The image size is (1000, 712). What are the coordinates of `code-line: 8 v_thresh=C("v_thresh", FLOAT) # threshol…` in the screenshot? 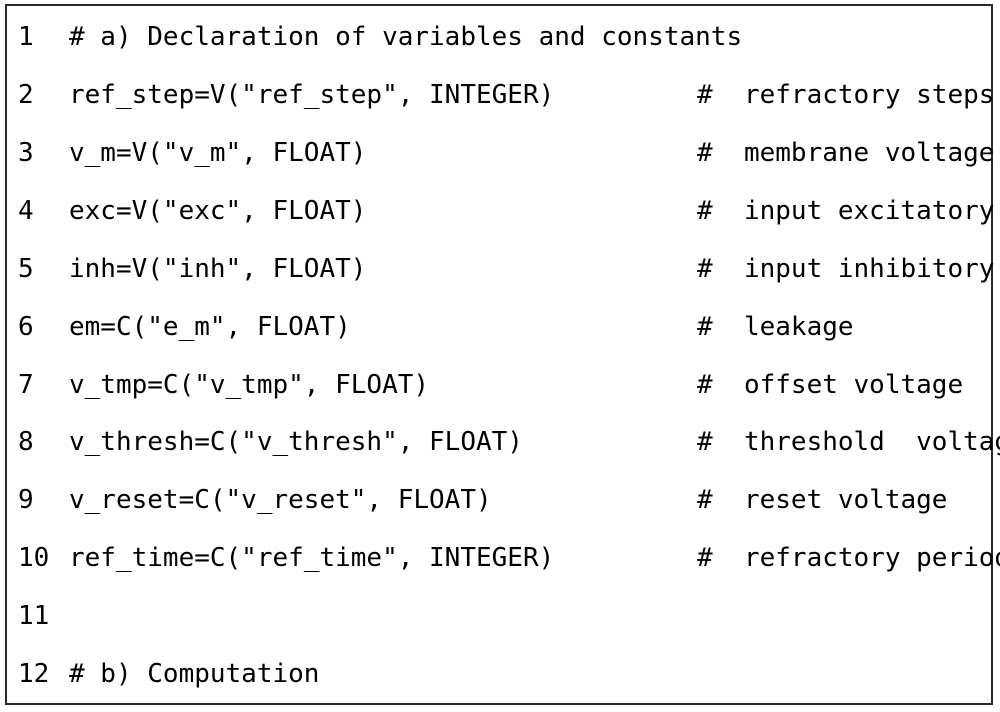 It's located at (503, 442).